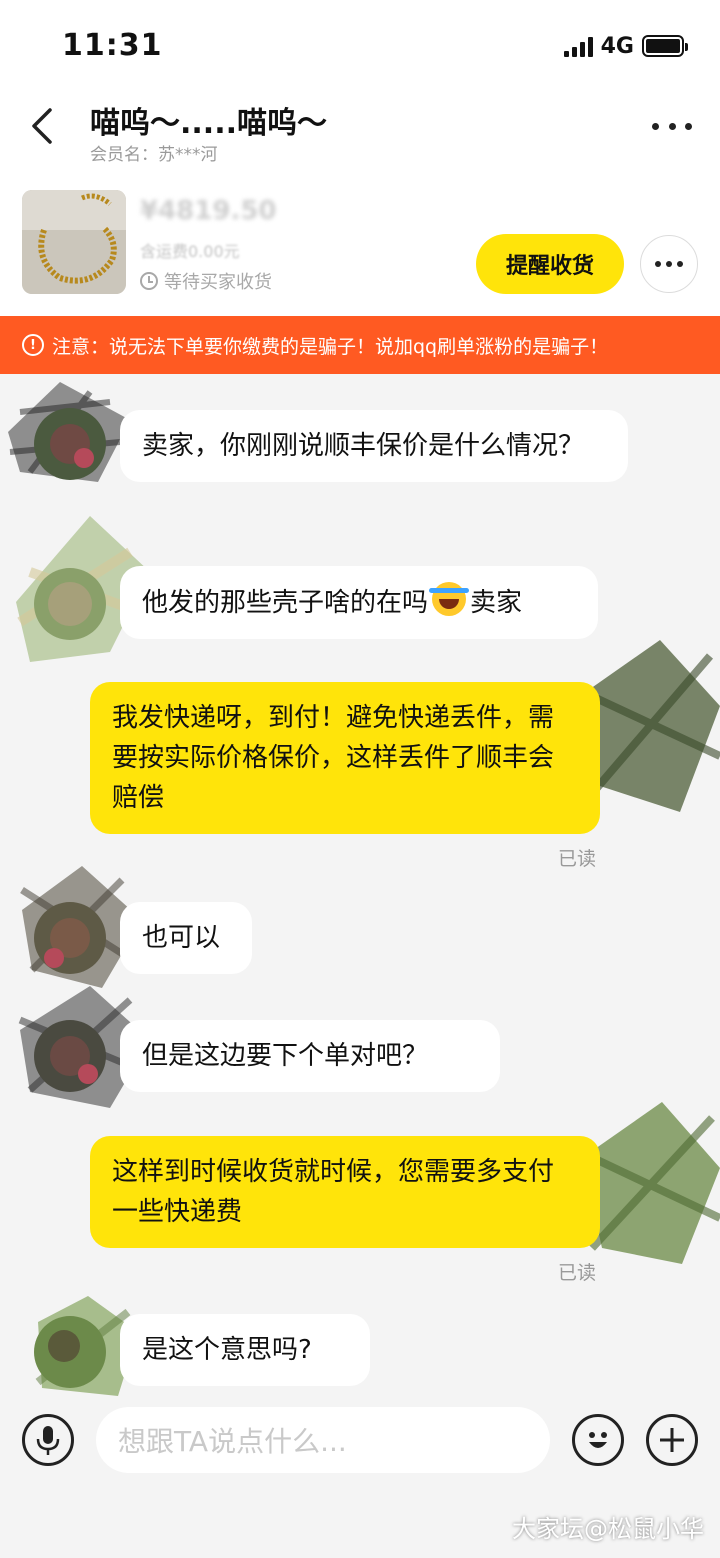 This screenshot has height=1558, width=720. Describe the element at coordinates (345, 1192) in the screenshot. I see `message-bubble: 这样到时候收货就时候，您需要多支付一些快递费` at that location.